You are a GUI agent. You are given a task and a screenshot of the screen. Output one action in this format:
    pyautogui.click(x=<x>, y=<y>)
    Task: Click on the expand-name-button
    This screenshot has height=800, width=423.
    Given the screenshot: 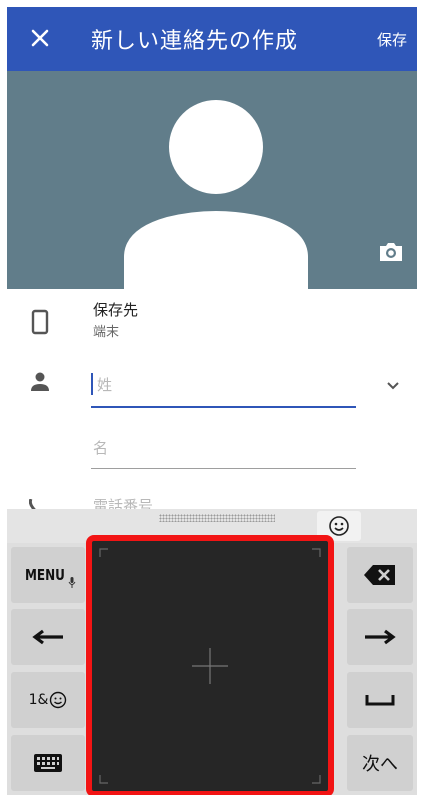 What is the action you would take?
    pyautogui.click(x=393, y=385)
    